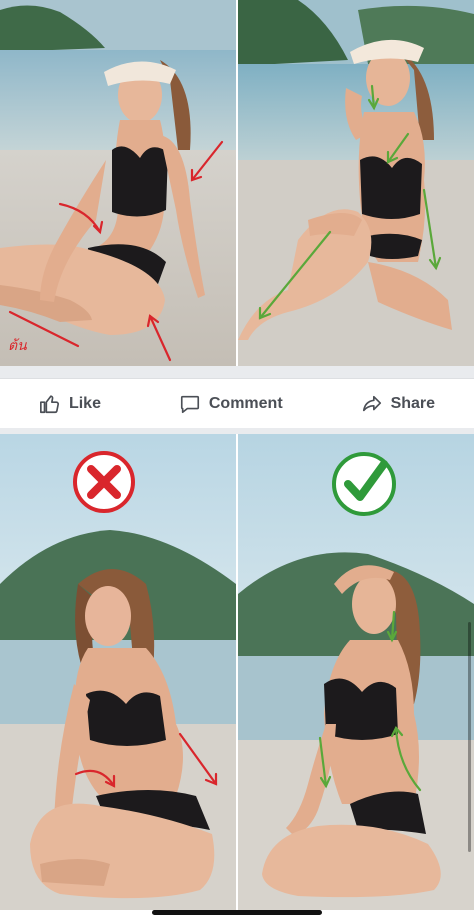  Describe the element at coordinates (371, 403) in the screenshot. I see `share-arrow-icon` at that location.